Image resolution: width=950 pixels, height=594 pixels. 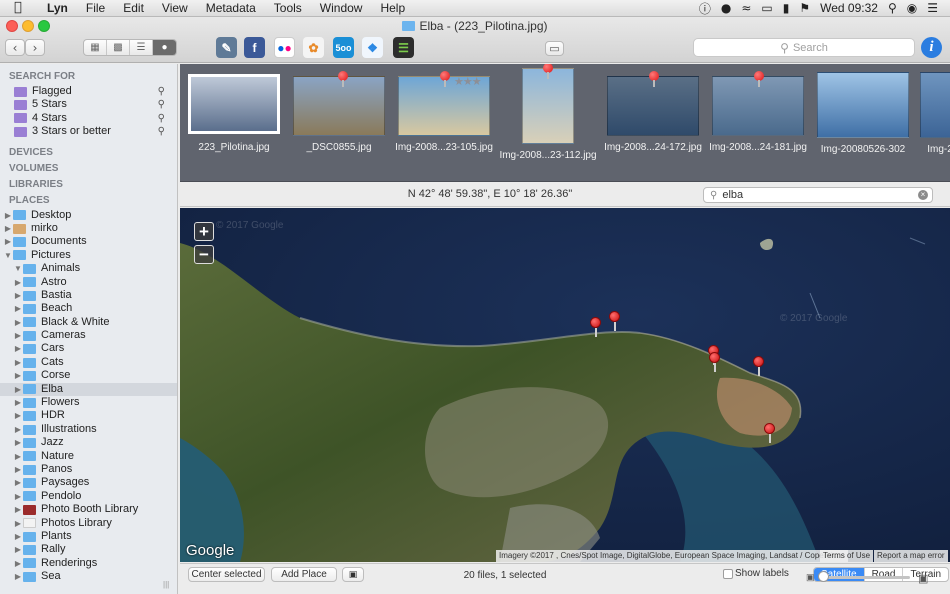 I want to click on map-search-value: elba, so click(x=732, y=195).